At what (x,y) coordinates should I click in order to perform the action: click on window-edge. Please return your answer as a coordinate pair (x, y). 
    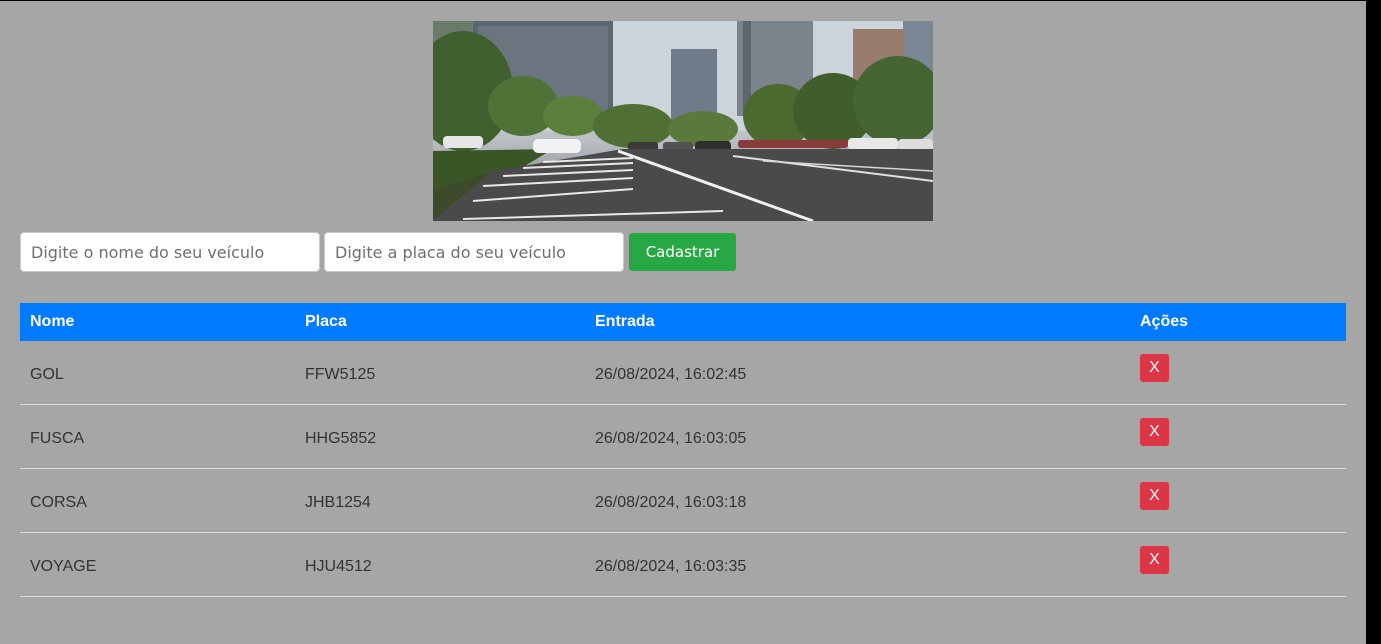
    Looking at the image, I should click on (1373, 322).